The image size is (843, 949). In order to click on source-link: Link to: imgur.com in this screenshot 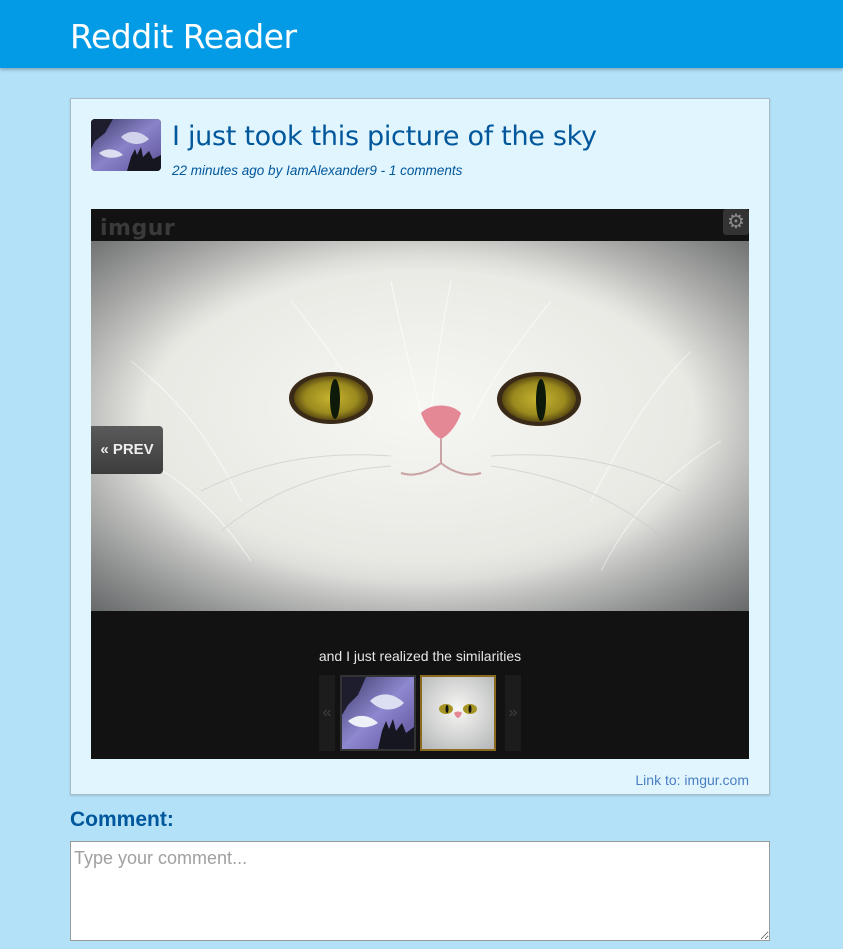, I will do `click(692, 780)`.